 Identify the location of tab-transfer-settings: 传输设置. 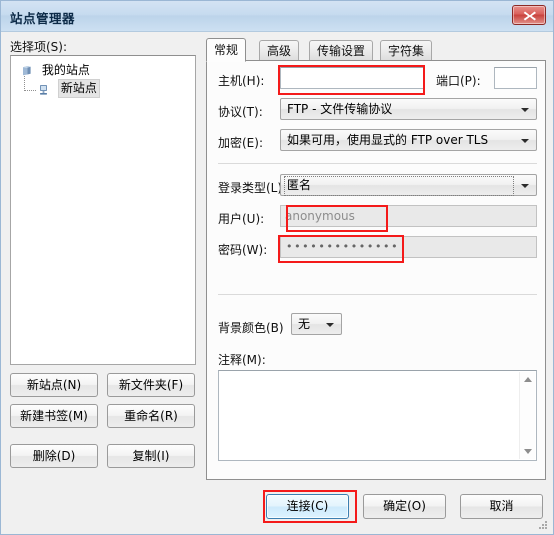
(341, 50).